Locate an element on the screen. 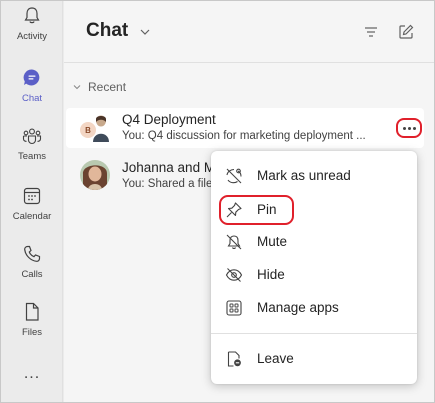 This screenshot has height=403, width=435. menu-item-mark-unread: Mark as unread is located at coordinates (314, 176).